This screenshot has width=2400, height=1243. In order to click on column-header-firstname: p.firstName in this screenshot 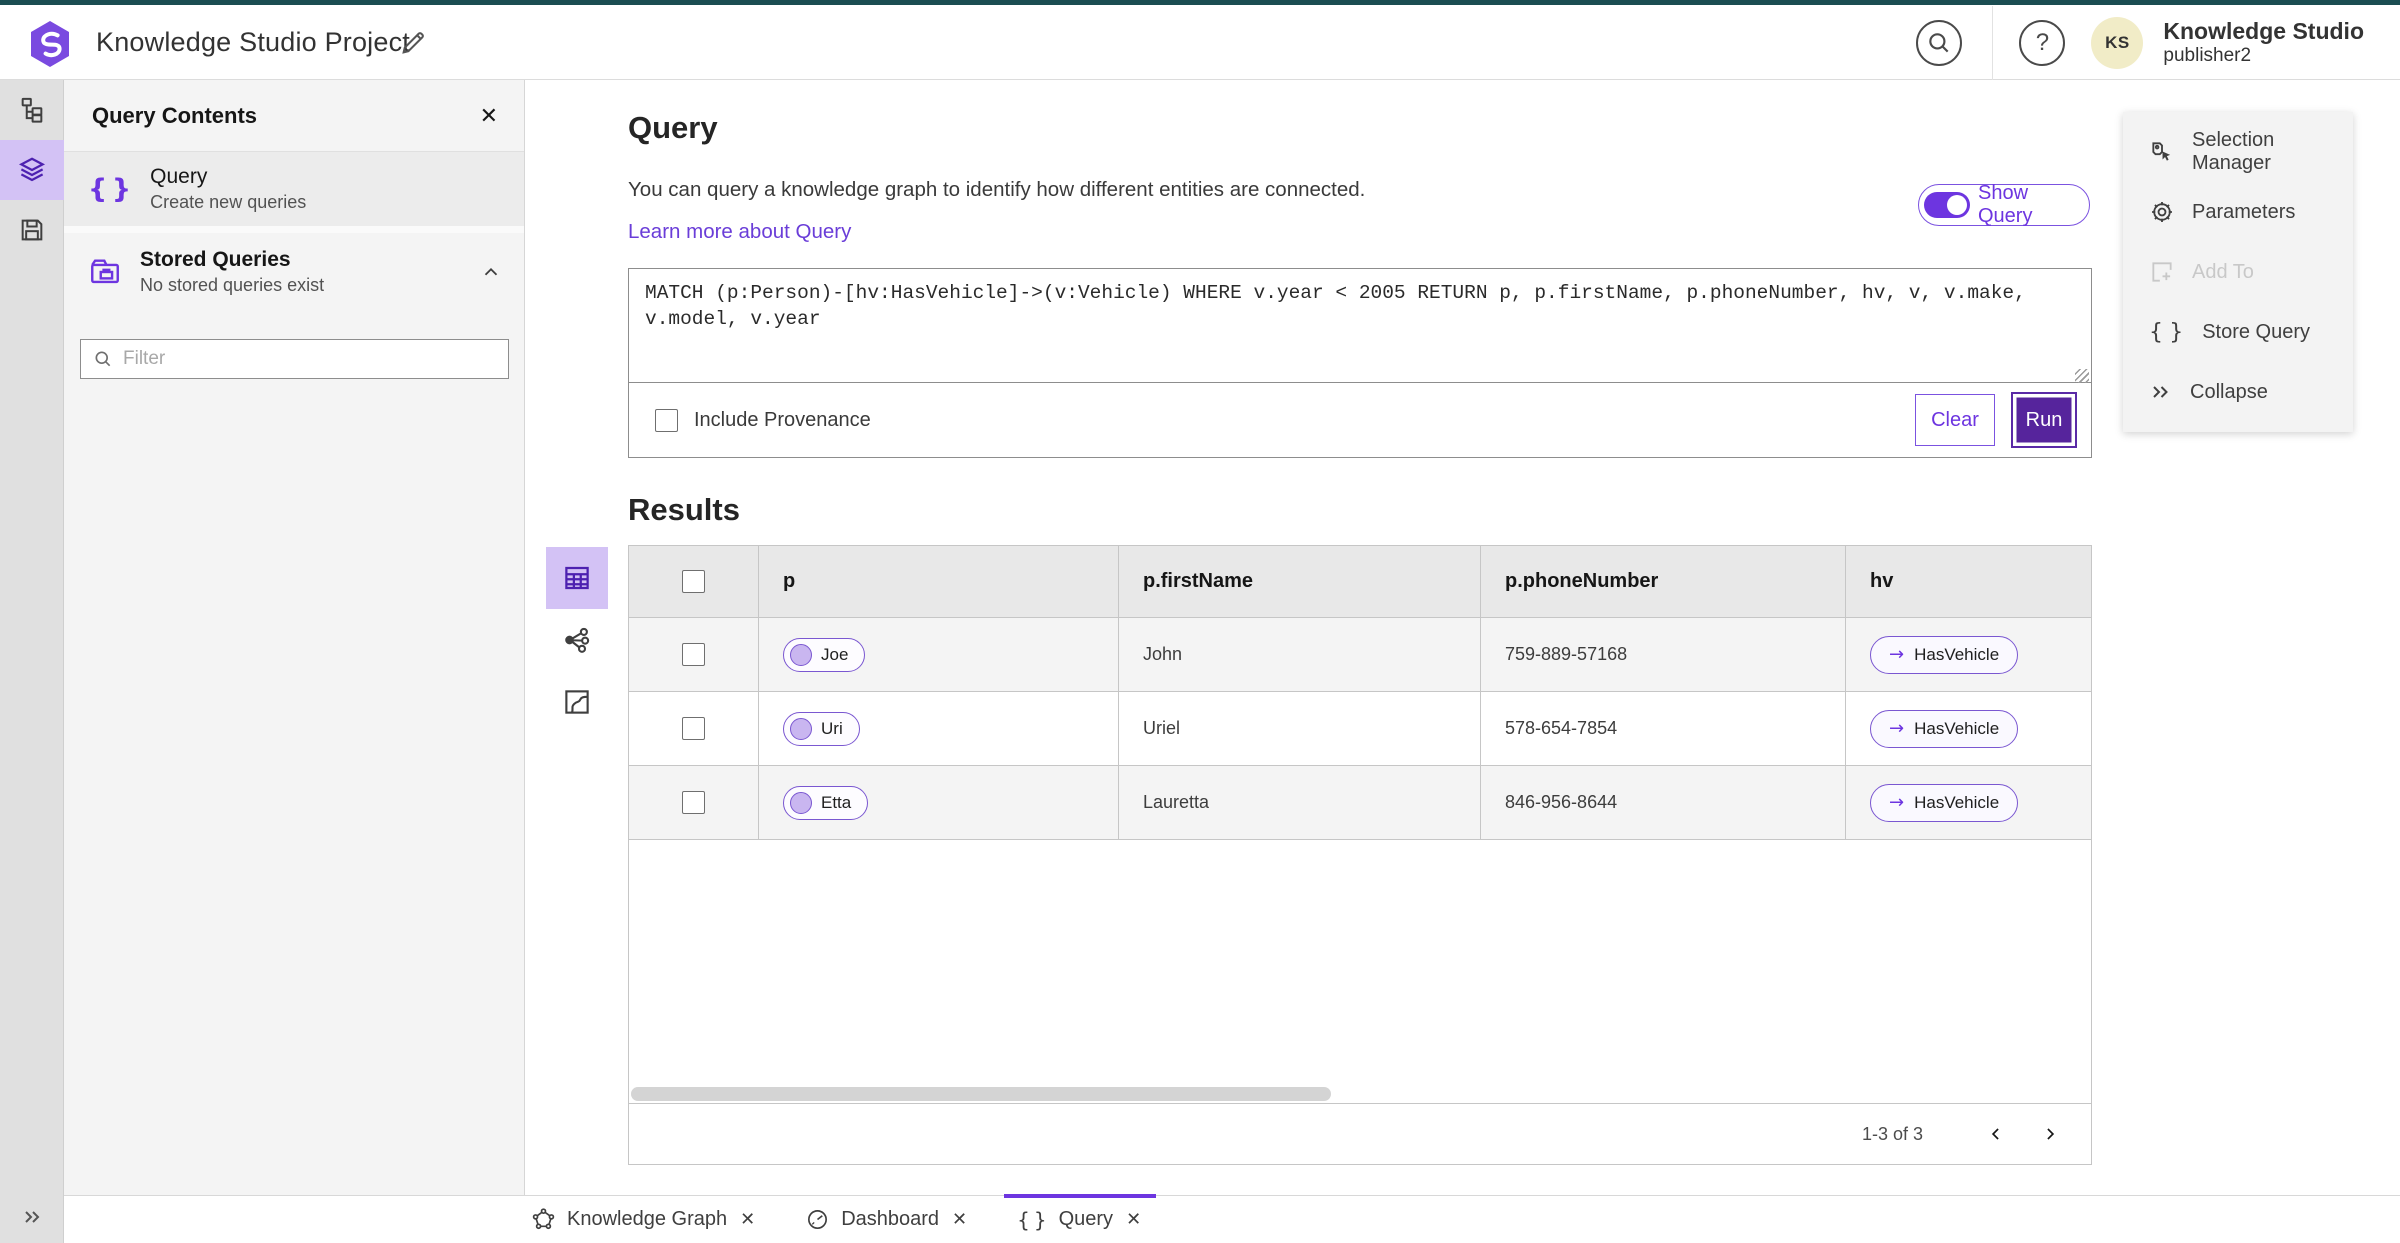, I will do `click(1300, 581)`.